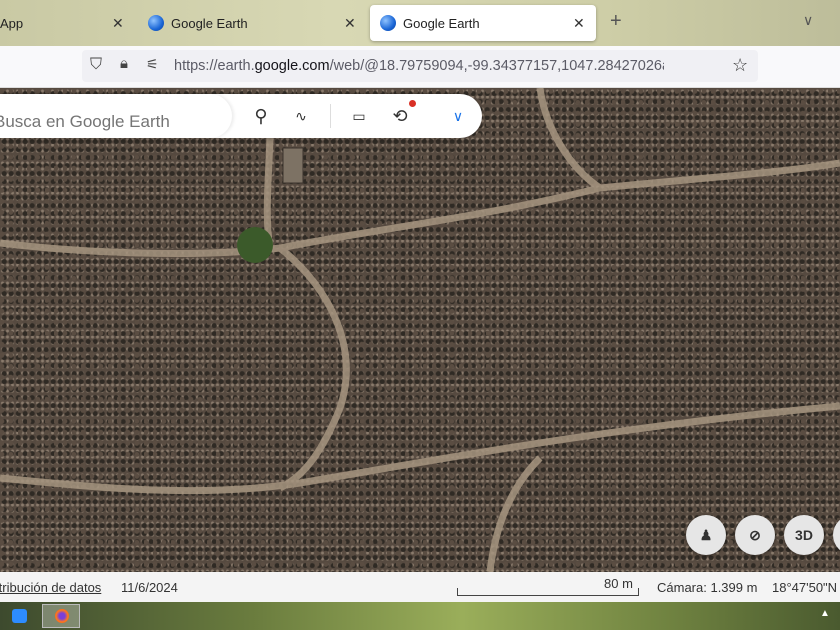 This screenshot has width=840, height=630. What do you see at coordinates (96, 65) in the screenshot?
I see `shield-icon: ⛉` at bounding box center [96, 65].